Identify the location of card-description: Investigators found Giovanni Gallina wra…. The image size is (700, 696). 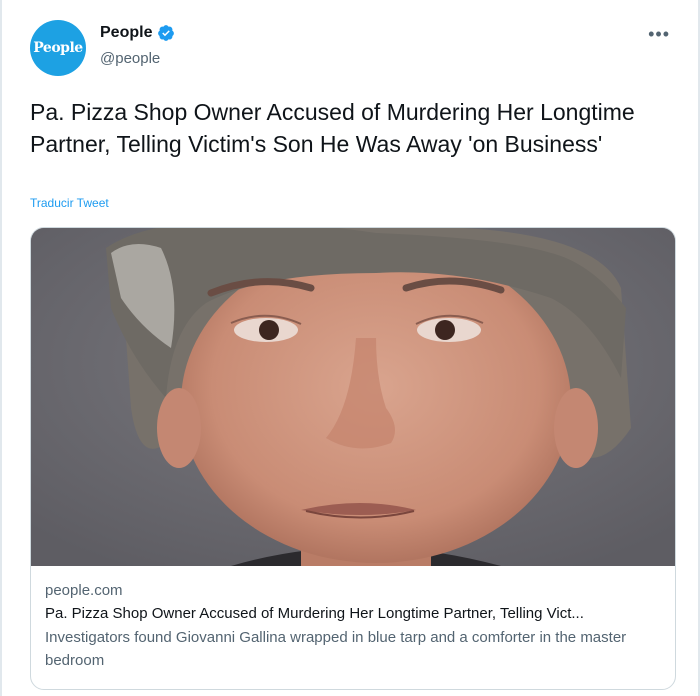
(336, 649).